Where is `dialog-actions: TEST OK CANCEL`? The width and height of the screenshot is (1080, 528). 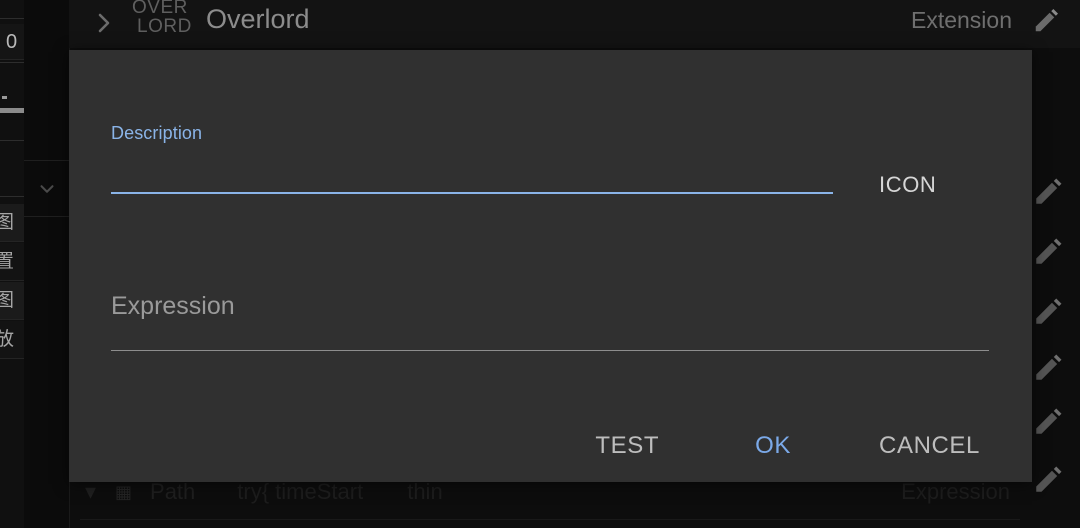
dialog-actions: TEST OK CANCEL is located at coordinates (550, 446).